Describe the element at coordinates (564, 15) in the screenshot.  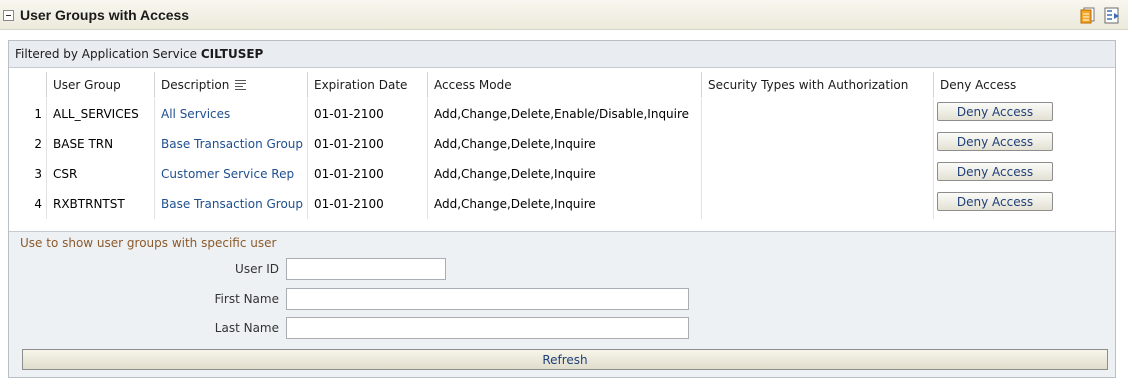
I see `panel-header: User Groups with Access` at that location.